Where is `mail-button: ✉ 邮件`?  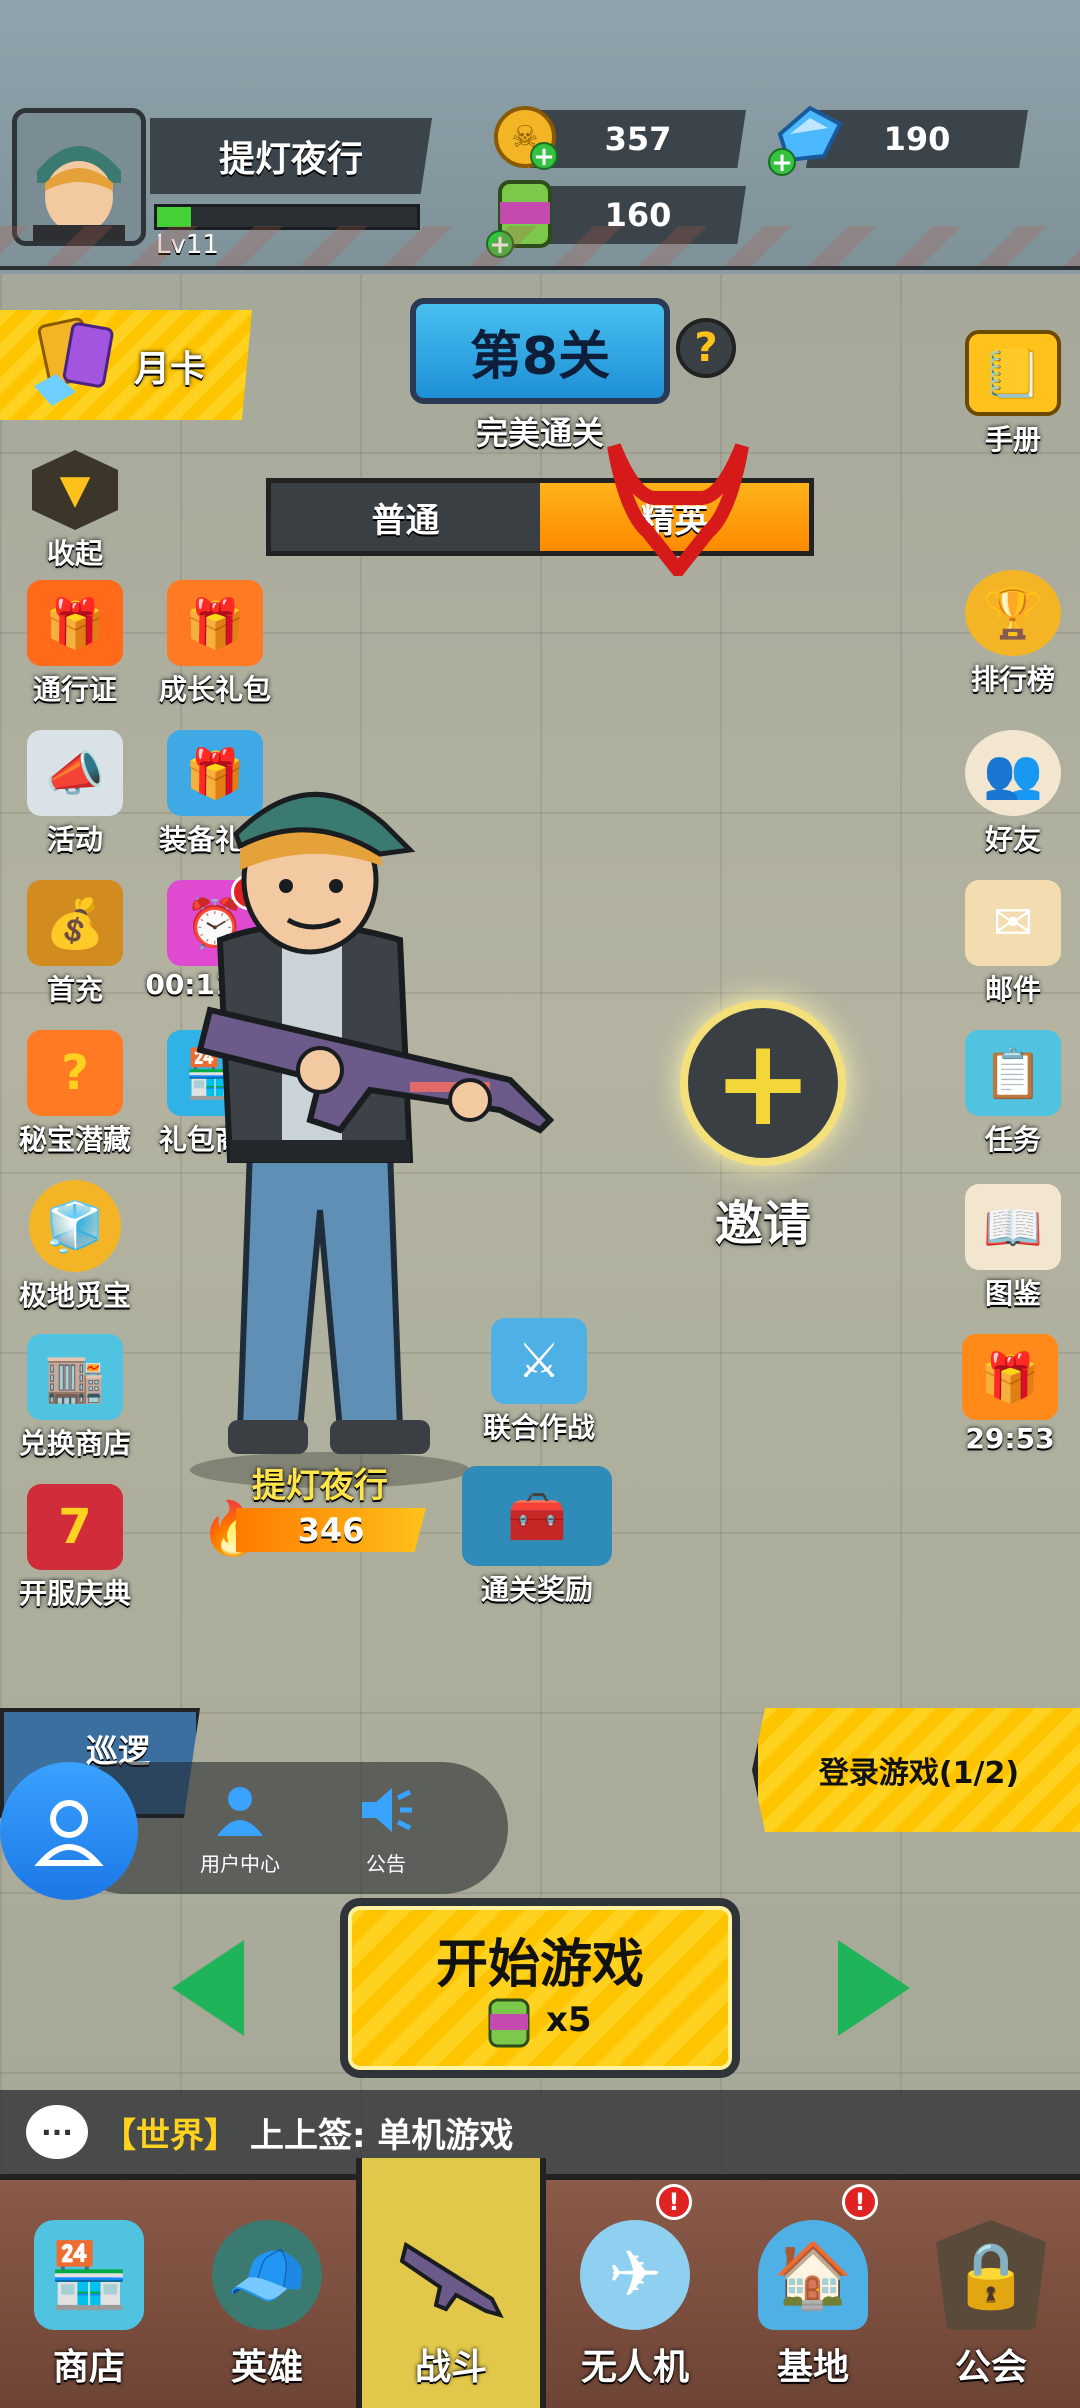 mail-button: ✉ 邮件 is located at coordinates (1013, 944).